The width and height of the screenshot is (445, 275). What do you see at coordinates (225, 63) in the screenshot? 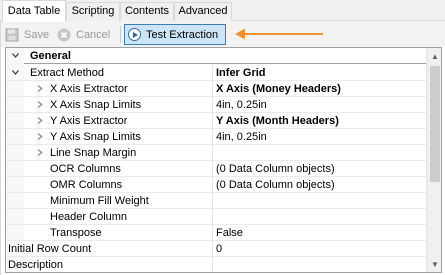
I see `category-divider` at bounding box center [225, 63].